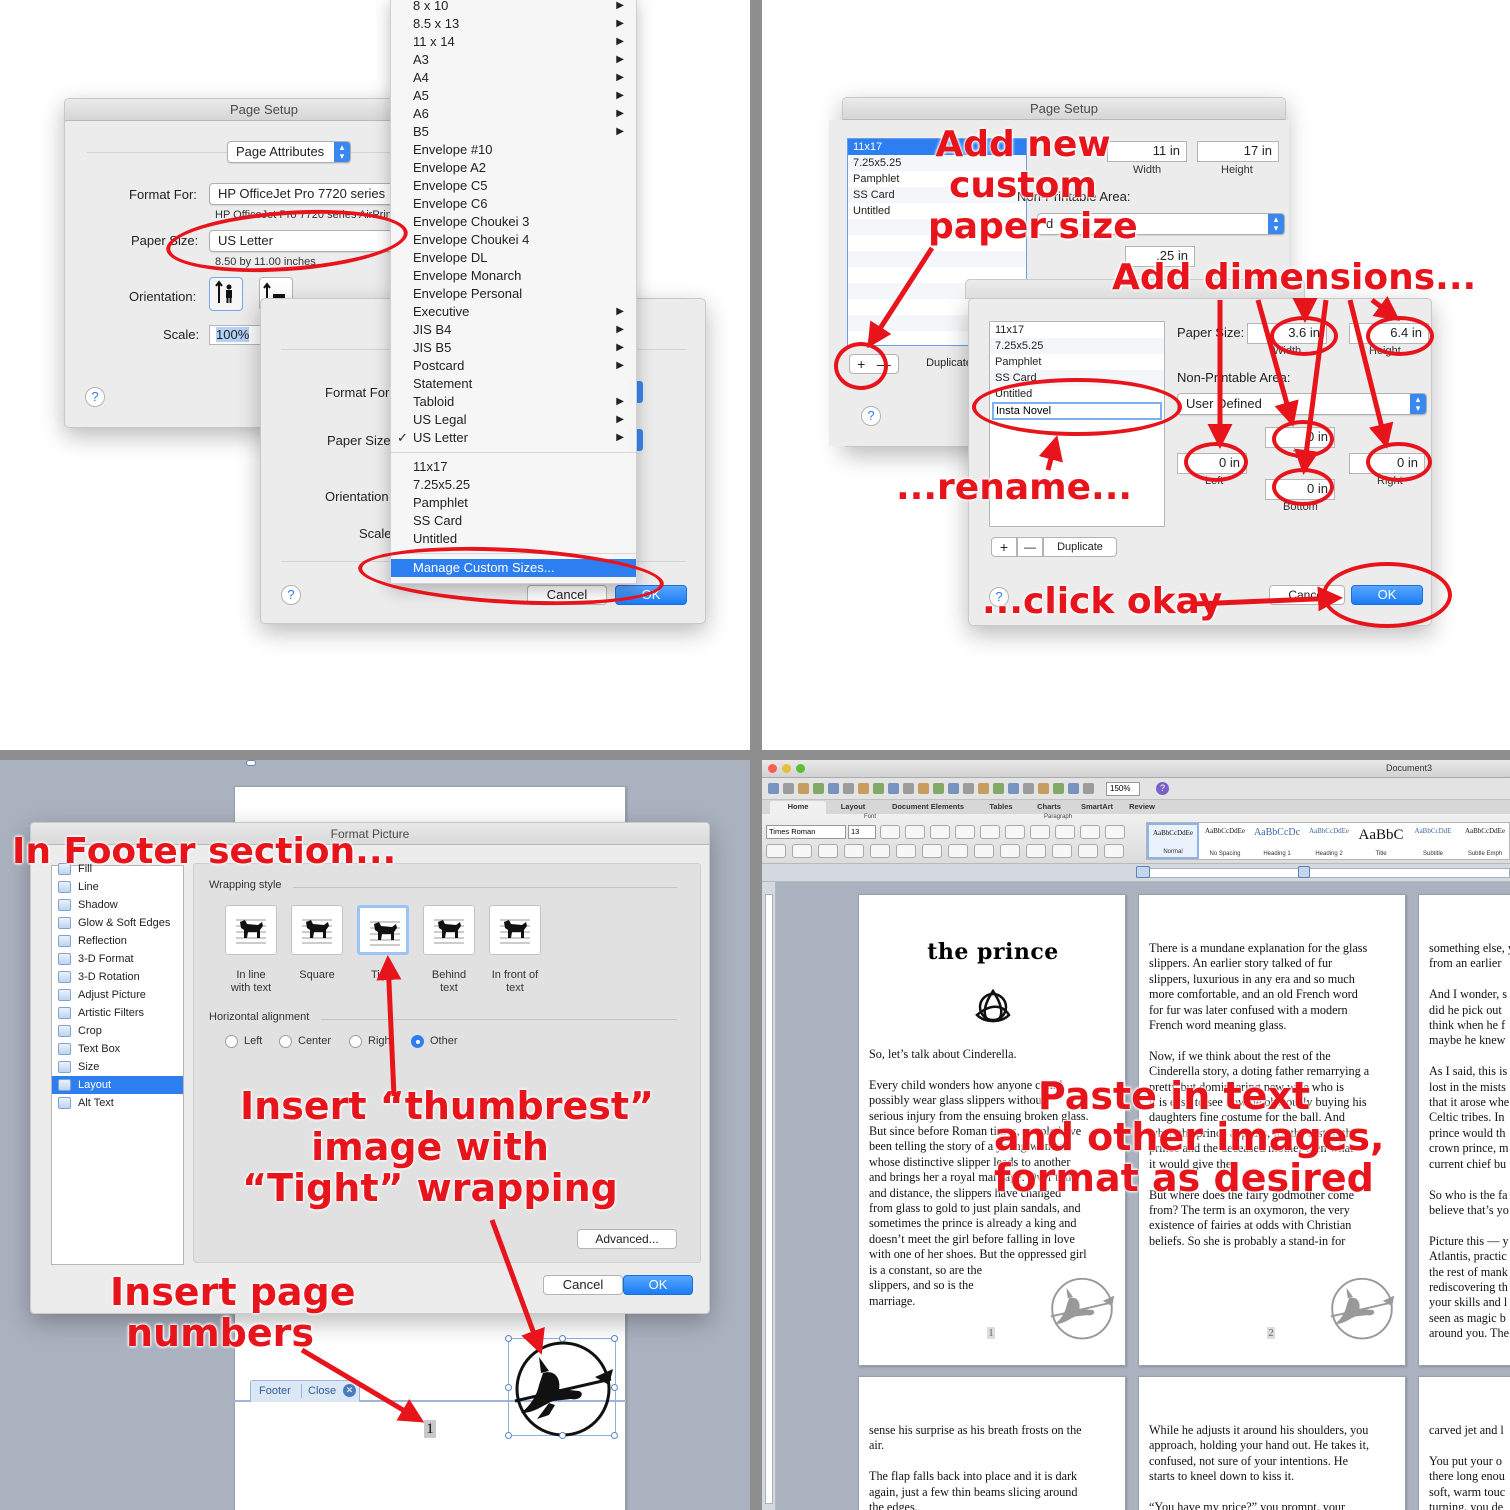 Image resolution: width=1510 pixels, height=1510 pixels. Describe the element at coordinates (513, 420) in the screenshot. I see `menu-item: US Legal ▶` at that location.